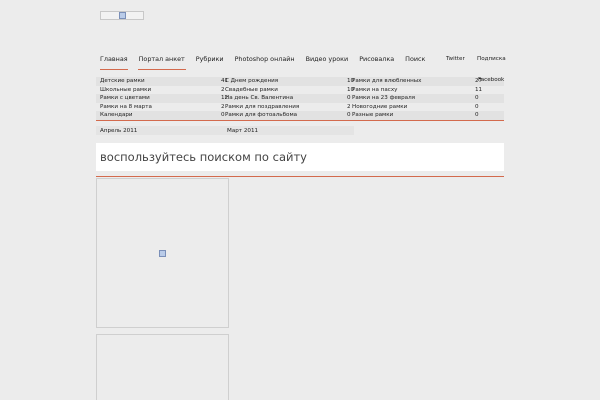 This screenshot has width=600, height=400. Describe the element at coordinates (251, 90) in the screenshot. I see `category-link: Свадебные рамки` at that location.